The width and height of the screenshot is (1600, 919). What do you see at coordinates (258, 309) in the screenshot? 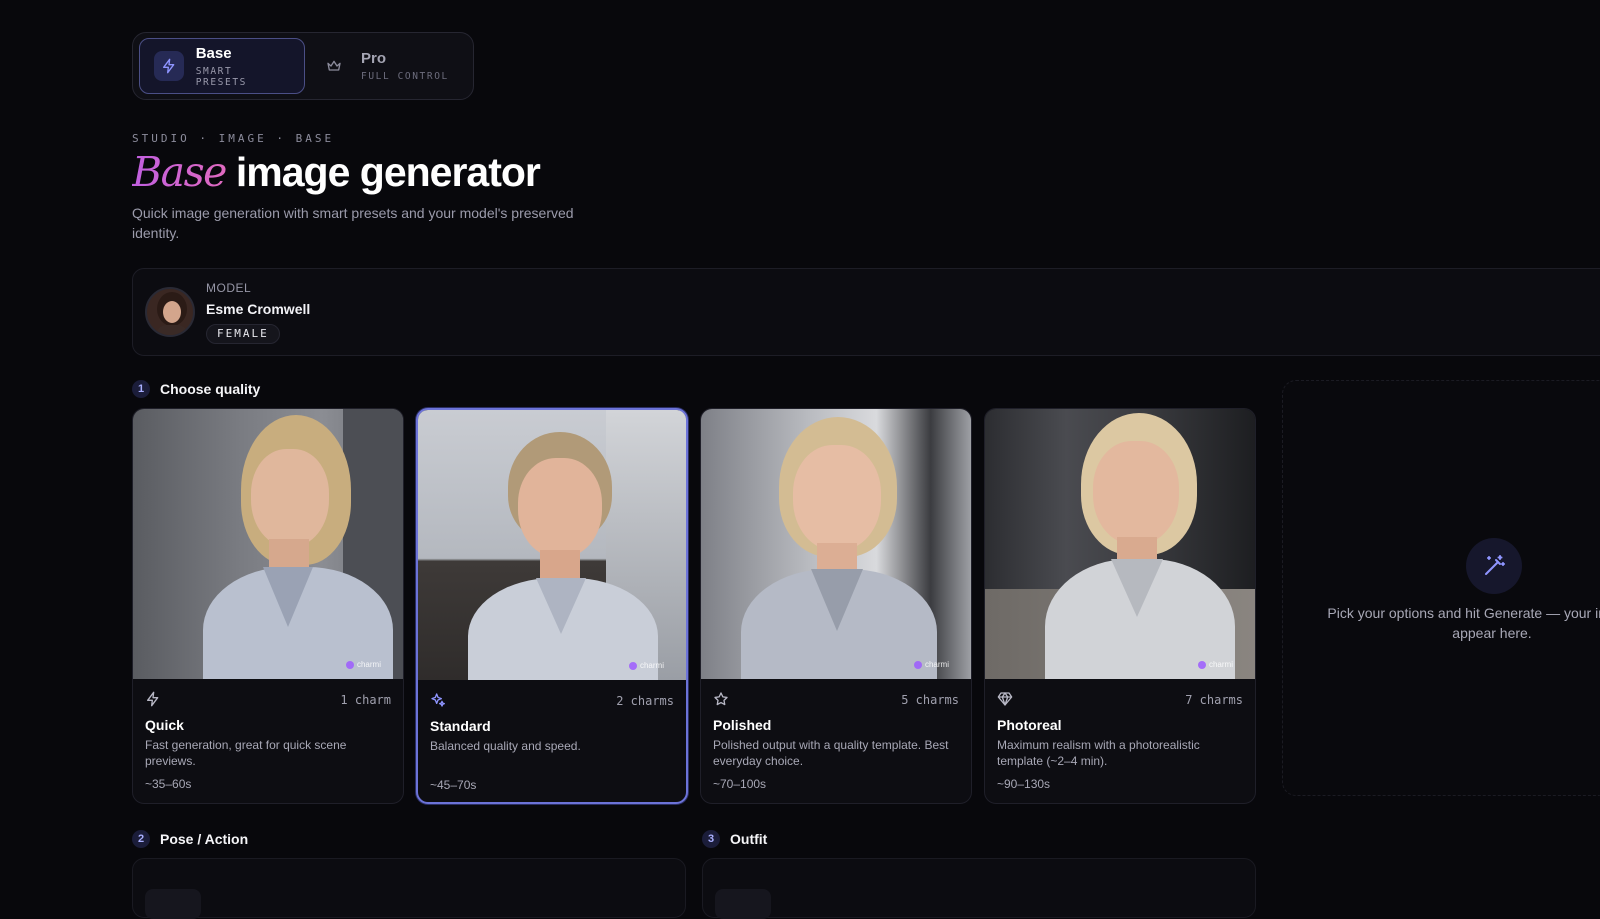
I see `model-name: Esme Cromwell` at bounding box center [258, 309].